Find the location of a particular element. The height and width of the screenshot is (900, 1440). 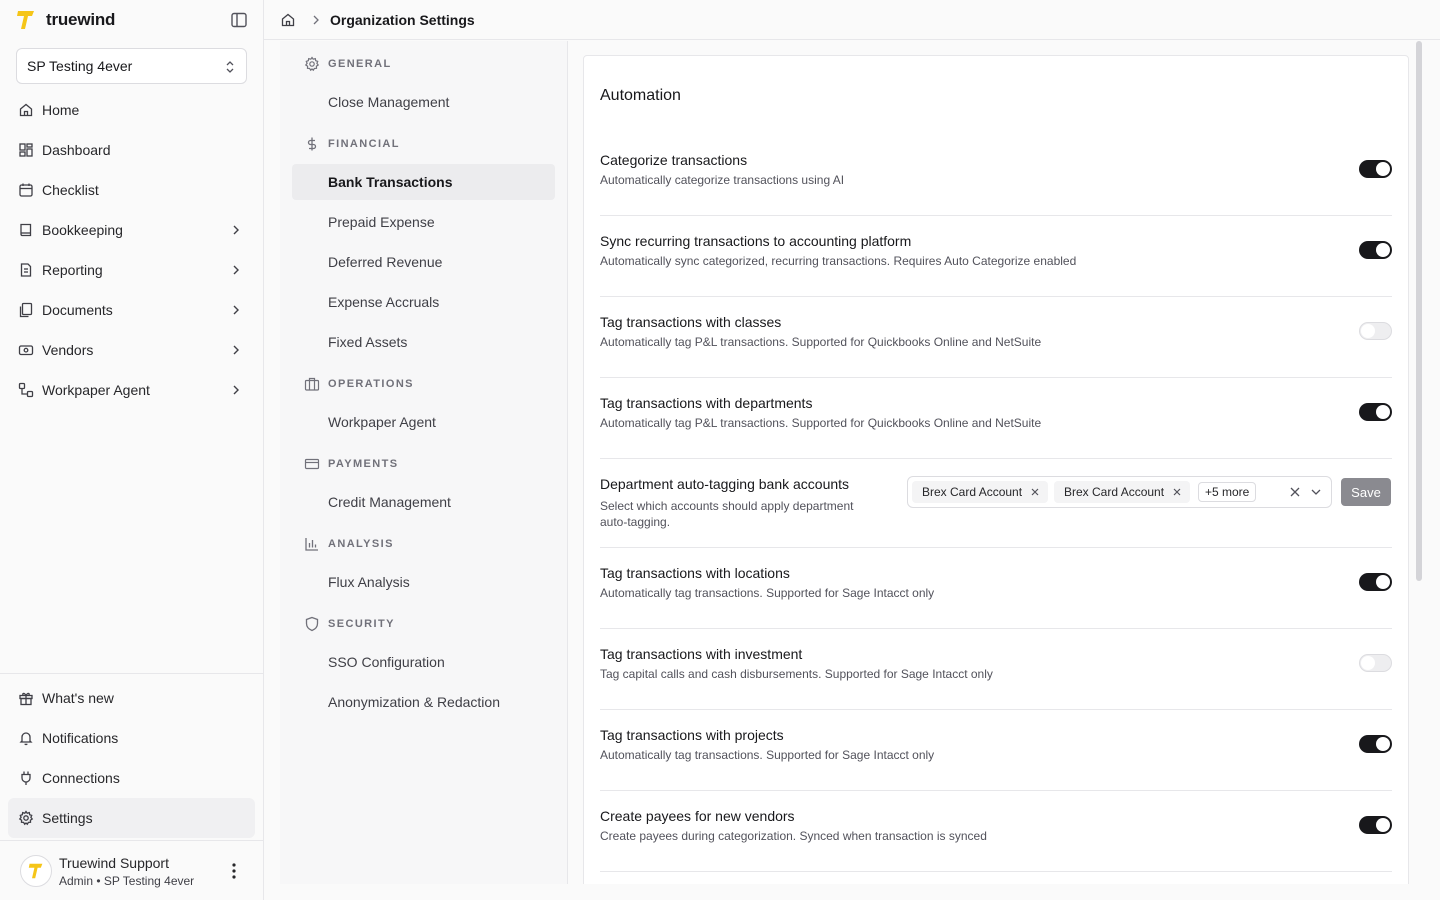

sidebar-item-label: Bookkeeping is located at coordinates (82, 230).